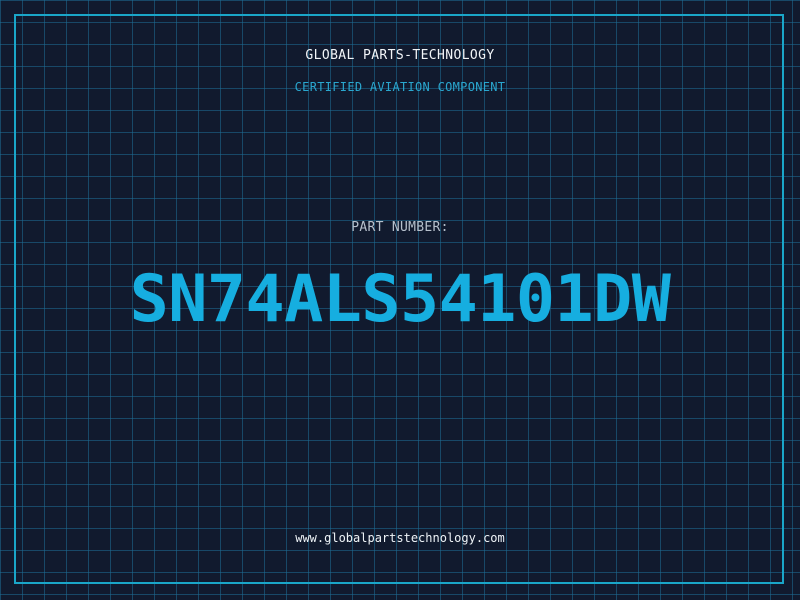  I want to click on website-url: www.globalpartstechnology.com, so click(400, 538).